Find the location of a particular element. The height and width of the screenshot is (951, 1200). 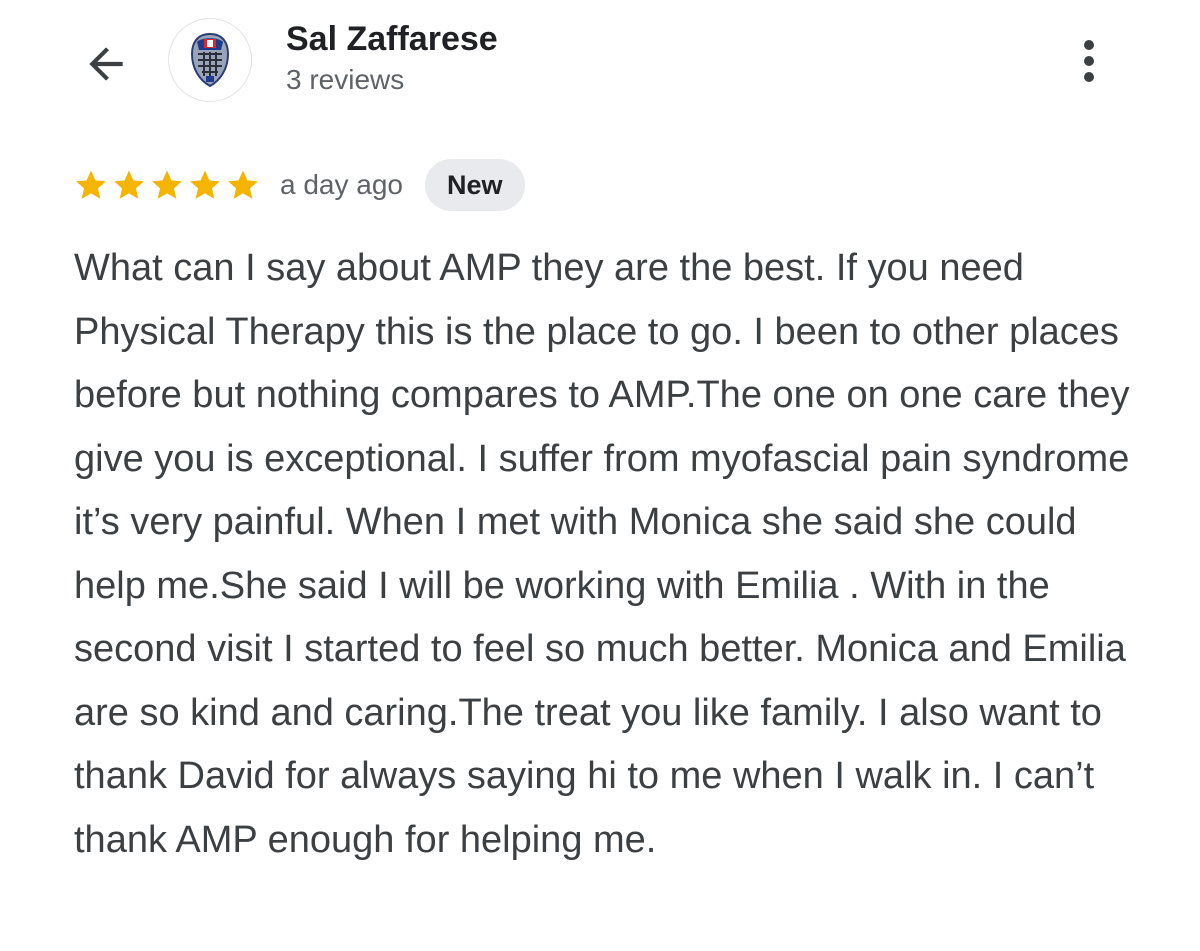

back-button is located at coordinates (106, 64).